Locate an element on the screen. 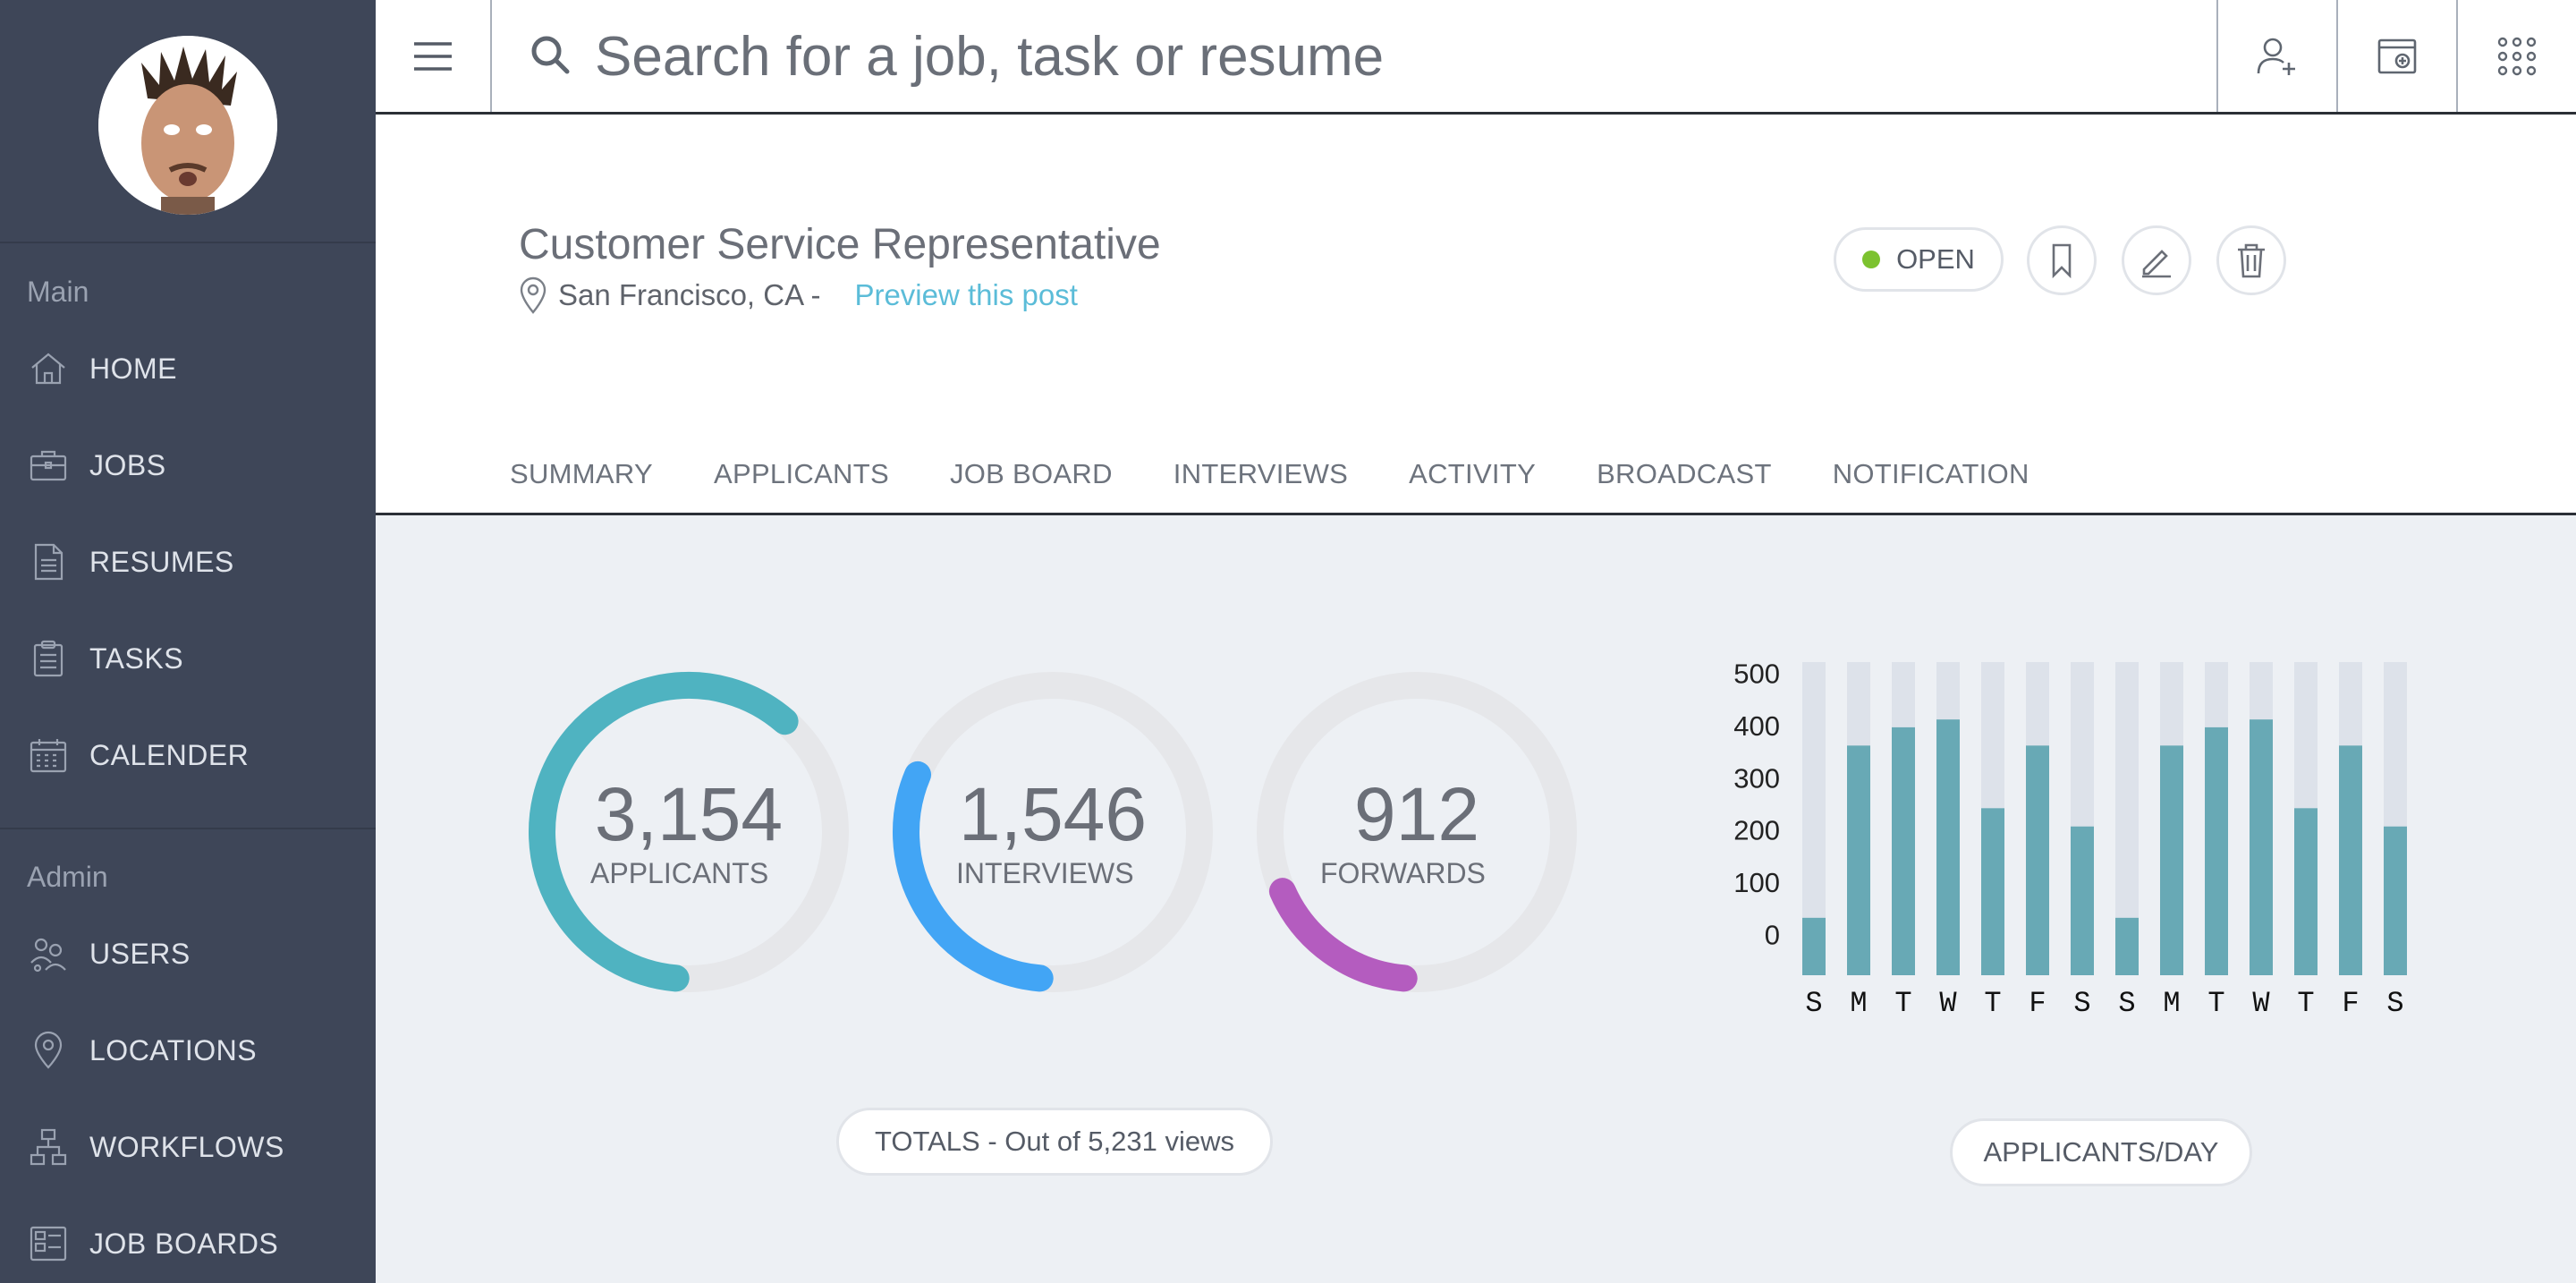 This screenshot has height=1283, width=2576. menu-button is located at coordinates (434, 56).